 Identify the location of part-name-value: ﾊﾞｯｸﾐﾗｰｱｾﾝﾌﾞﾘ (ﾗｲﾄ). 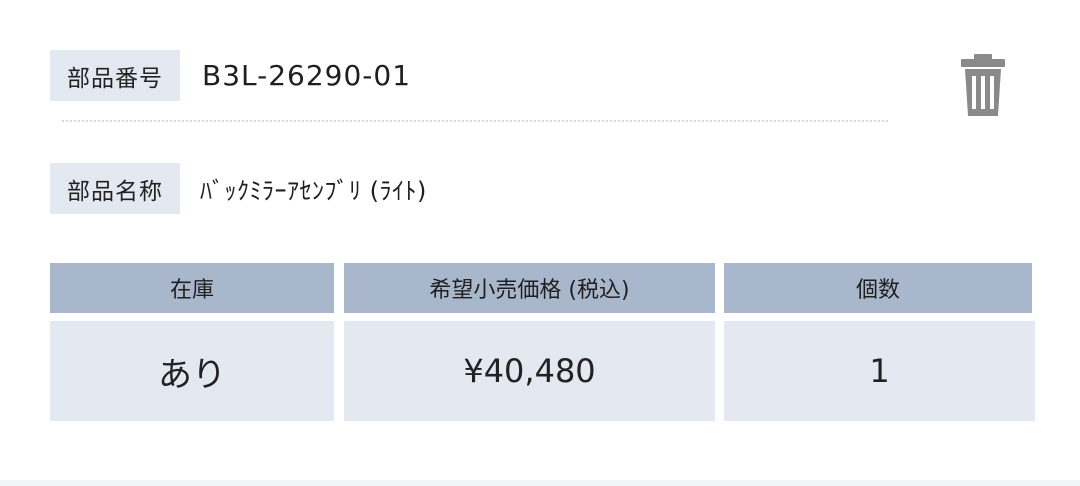
(313, 191).